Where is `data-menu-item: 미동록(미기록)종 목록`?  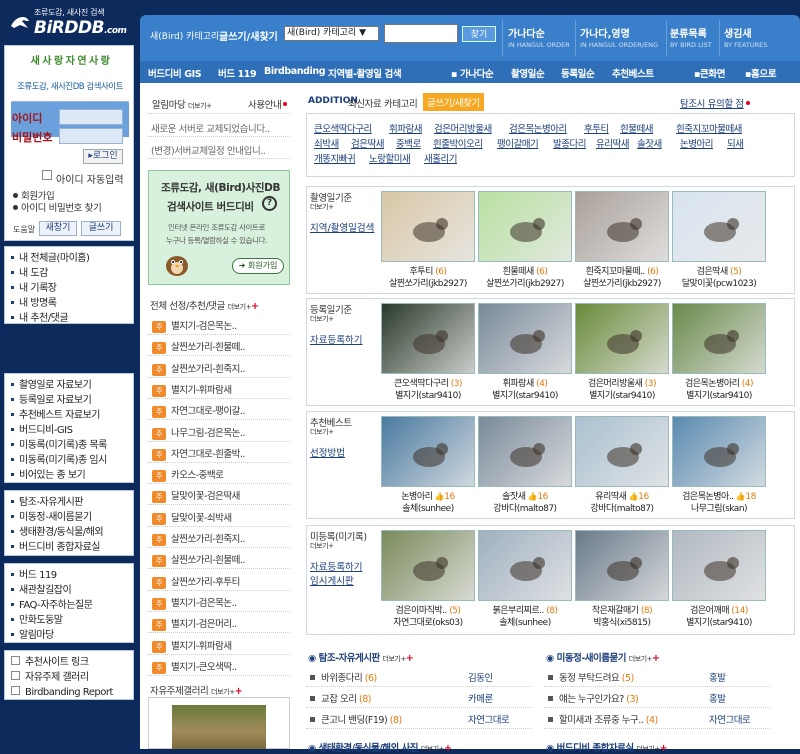
data-menu-item: 미동록(미기록)종 목록 is located at coordinates (69, 445).